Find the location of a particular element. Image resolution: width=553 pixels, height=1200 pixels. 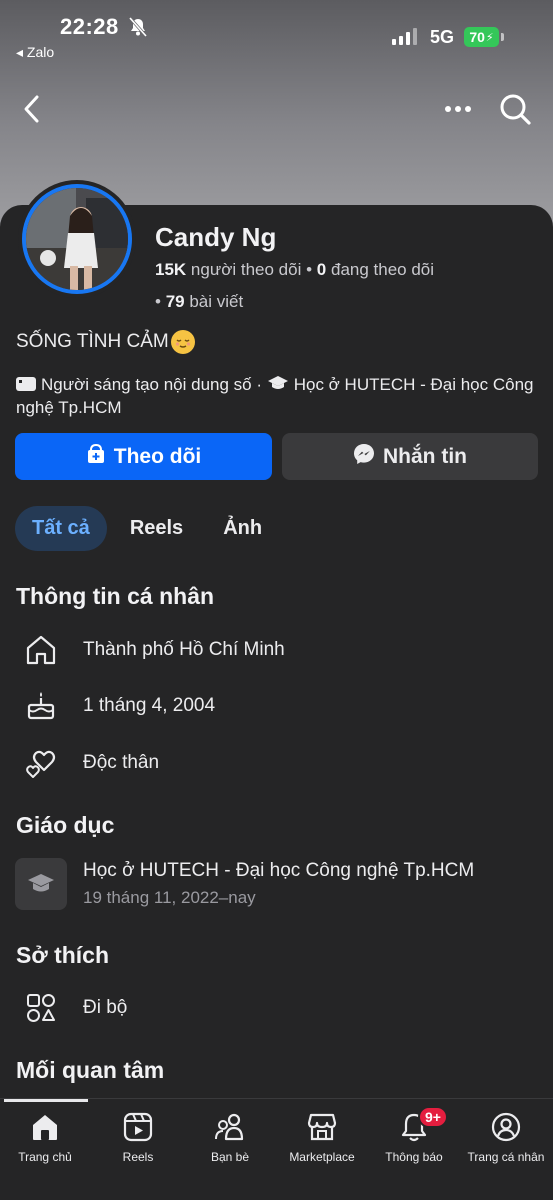

network-type: 5G is located at coordinates (442, 37).